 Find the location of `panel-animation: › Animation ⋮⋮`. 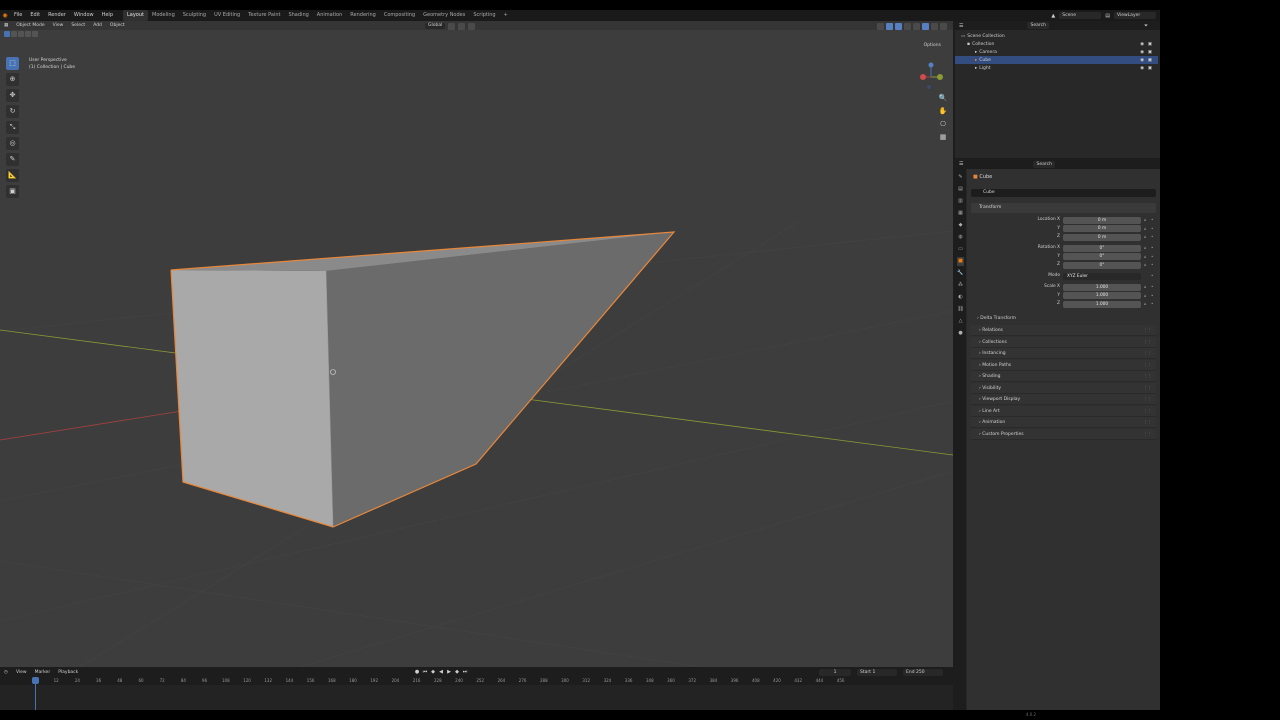

panel-animation: › Animation ⋮⋮ is located at coordinates (1063, 422).